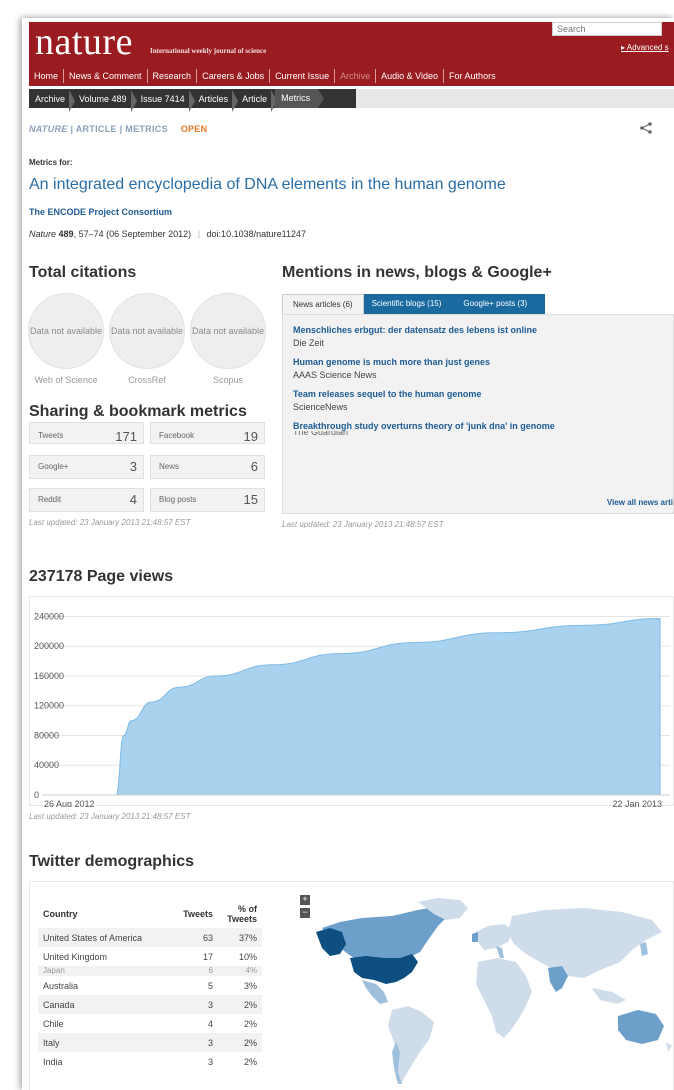 This screenshot has height=1090, width=674. What do you see at coordinates (61, 985) in the screenshot?
I see `country: Australia` at bounding box center [61, 985].